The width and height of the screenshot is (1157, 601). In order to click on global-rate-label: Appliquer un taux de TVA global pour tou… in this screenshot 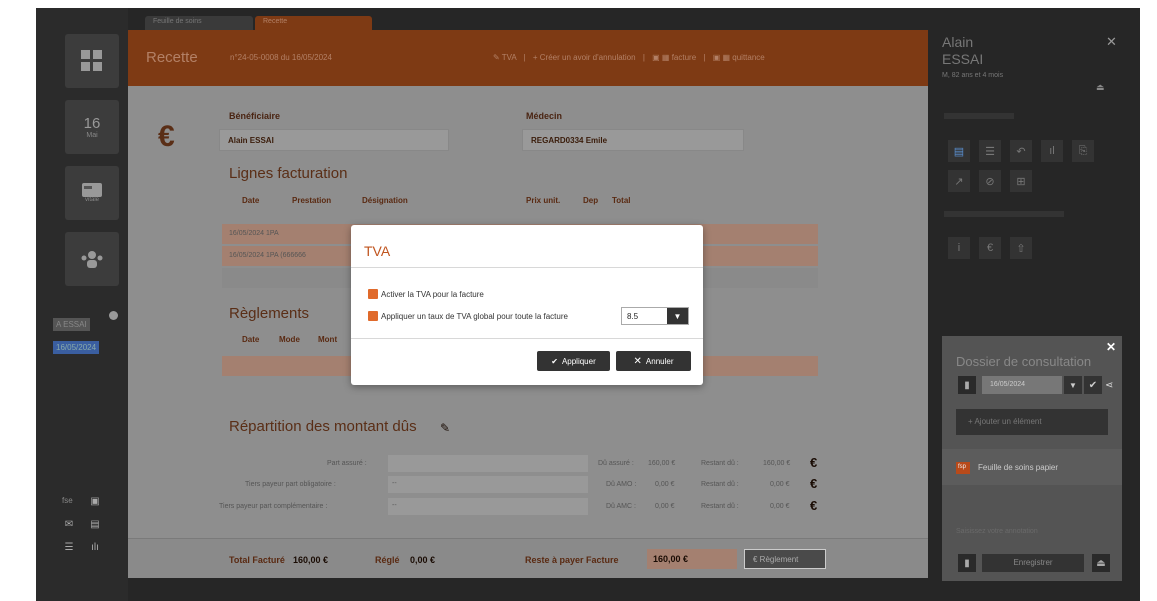, I will do `click(474, 316)`.